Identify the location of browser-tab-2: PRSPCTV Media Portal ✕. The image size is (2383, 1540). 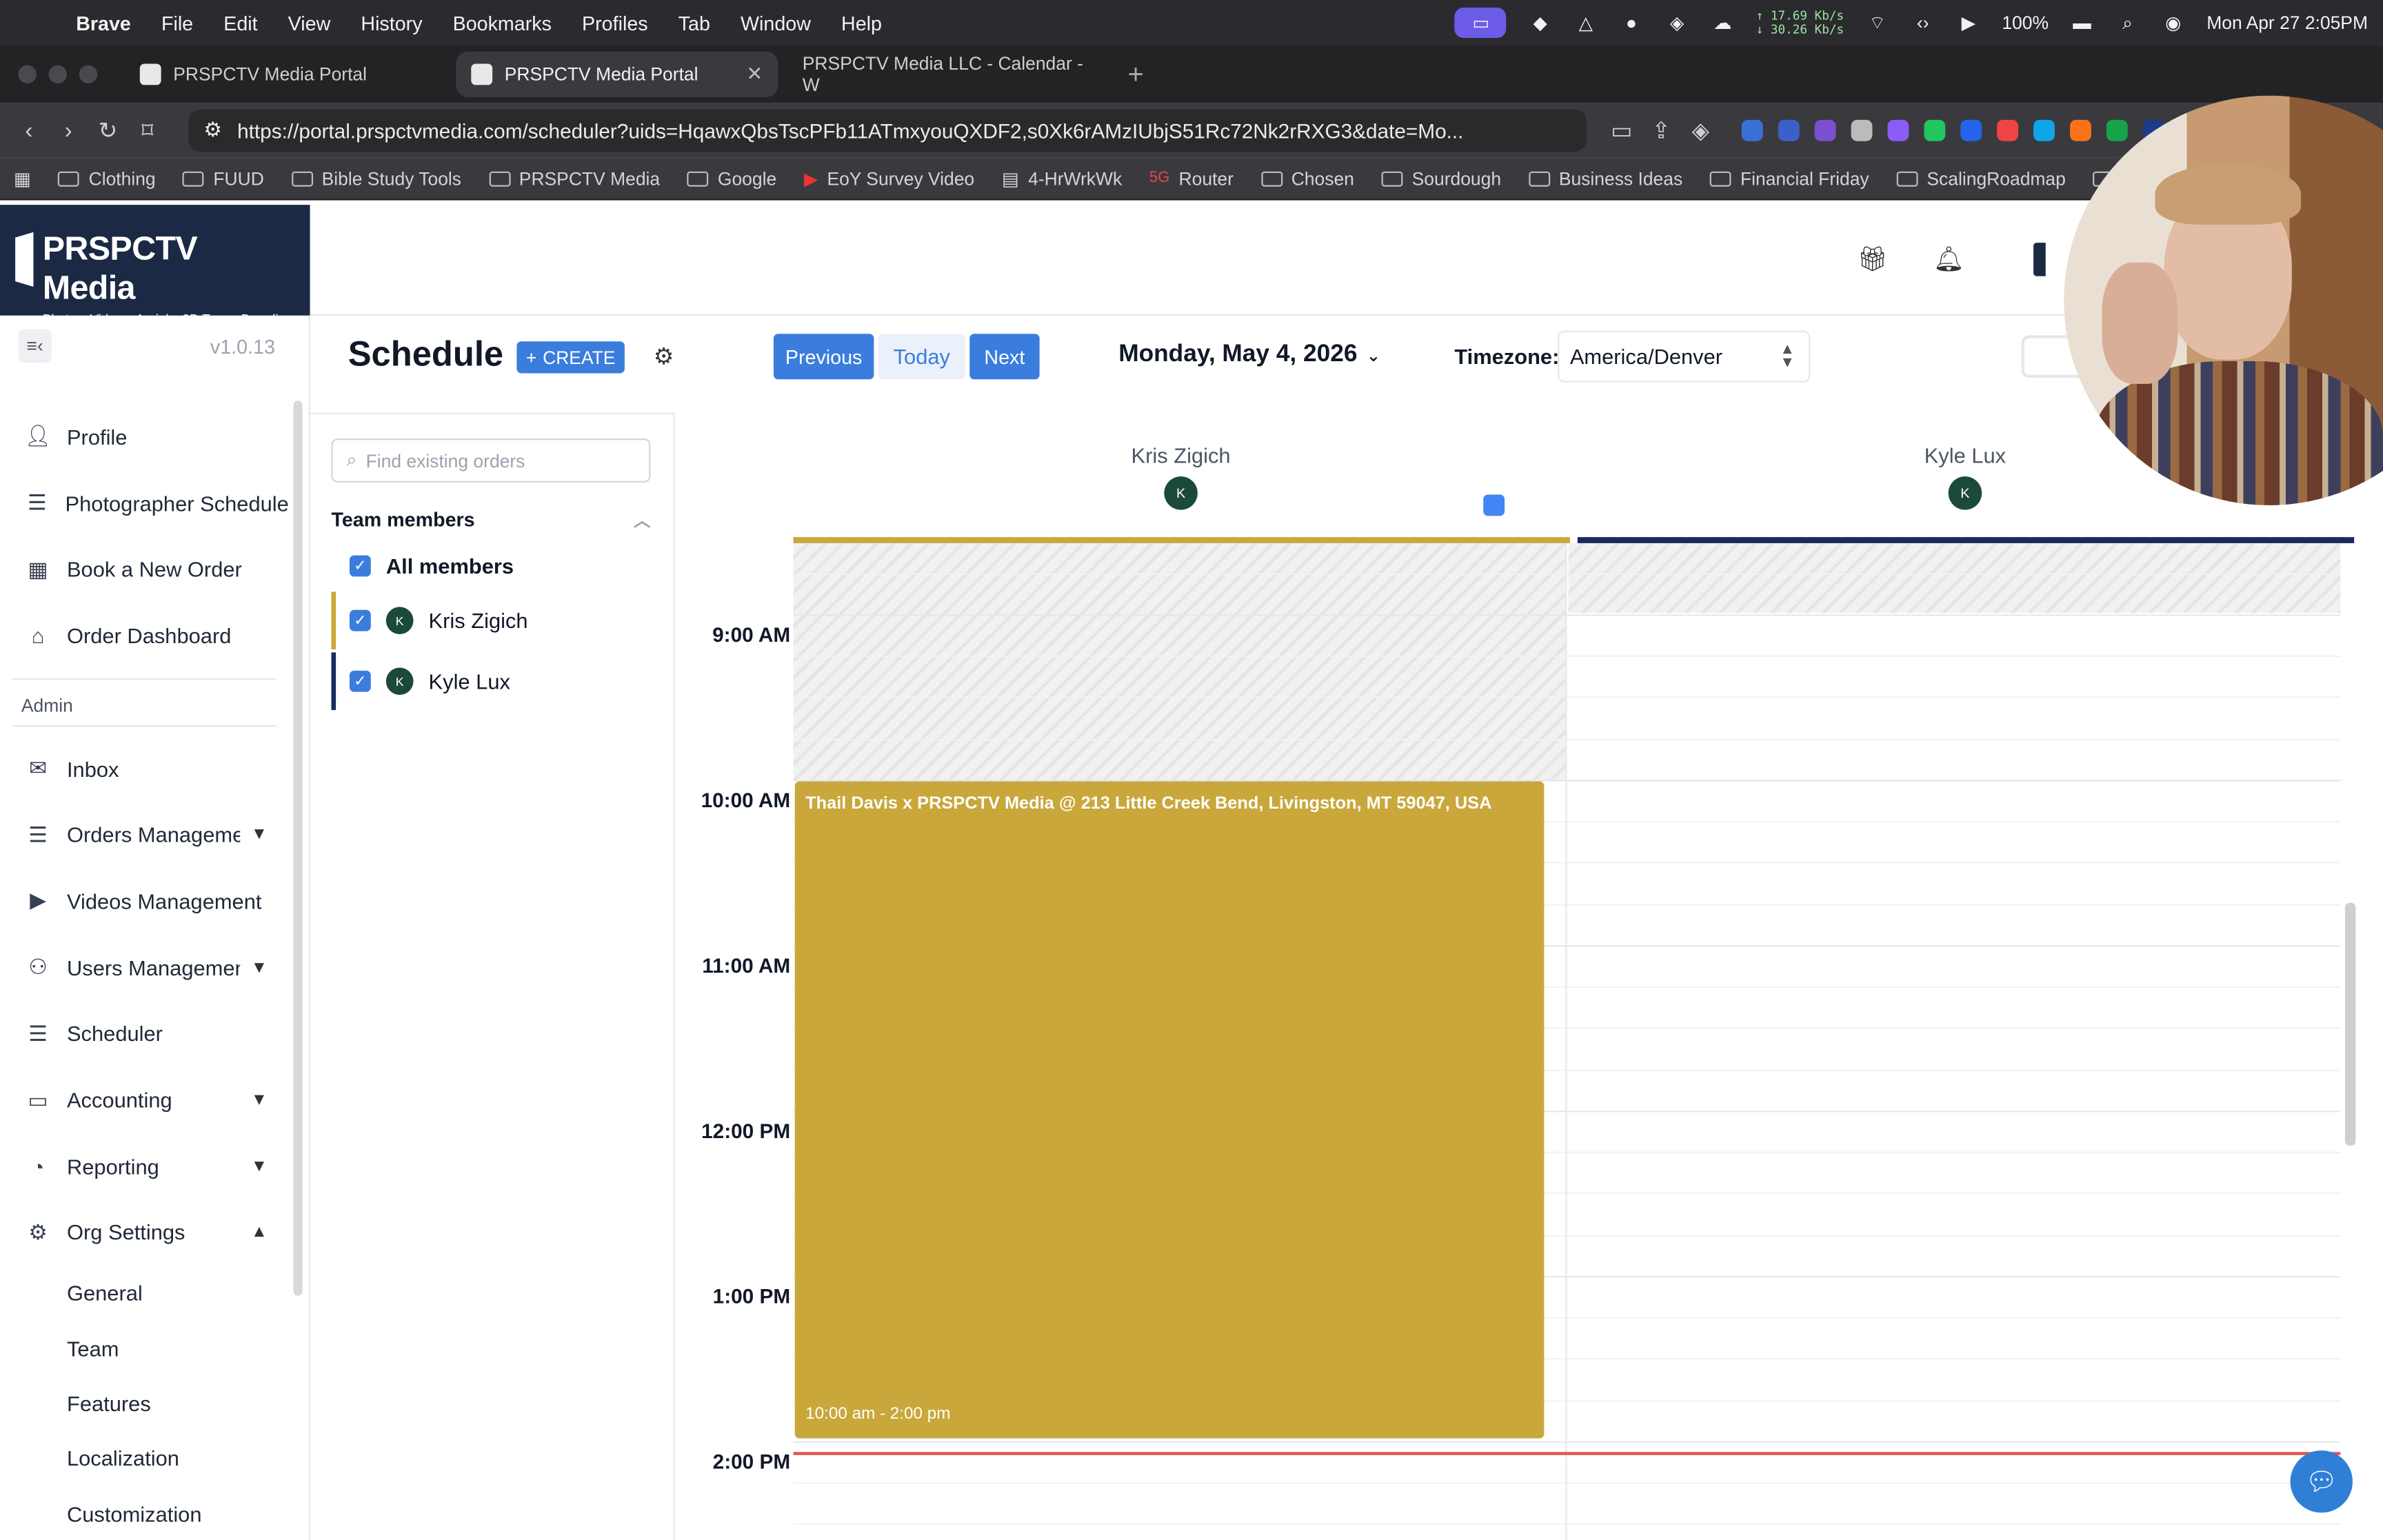
(617, 74).